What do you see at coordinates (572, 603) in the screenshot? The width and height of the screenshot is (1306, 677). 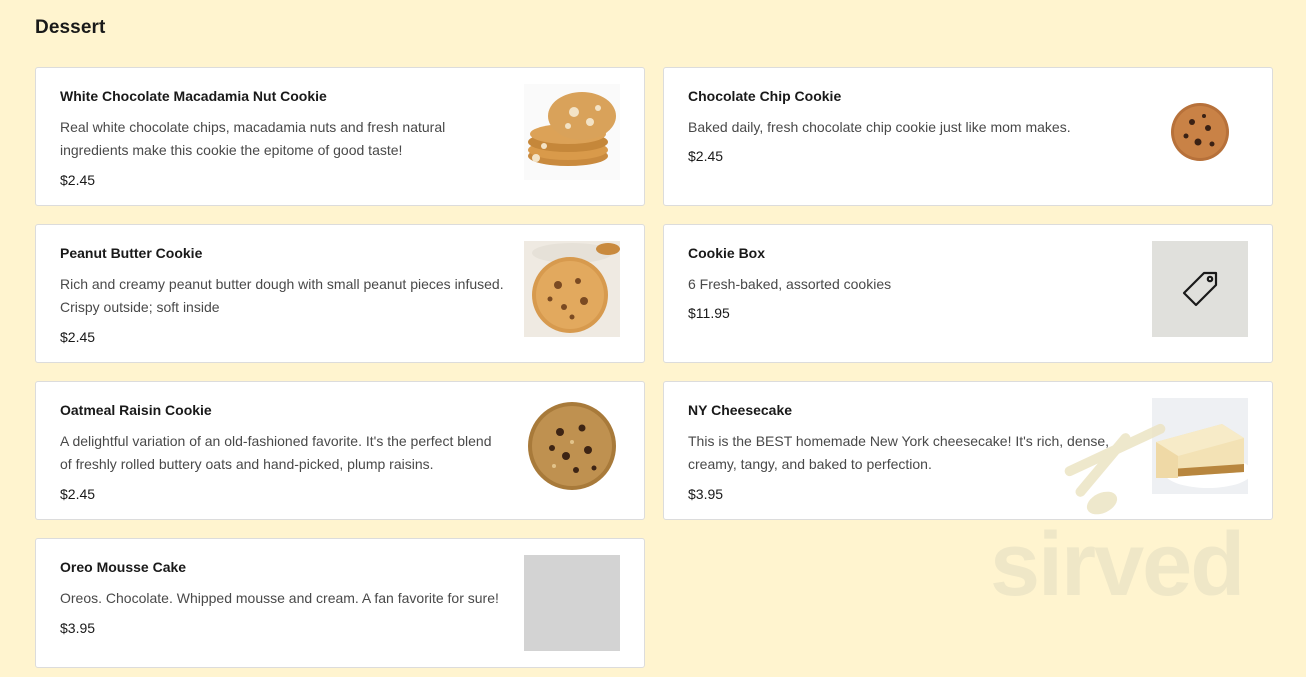 I see `image-placeholder` at bounding box center [572, 603].